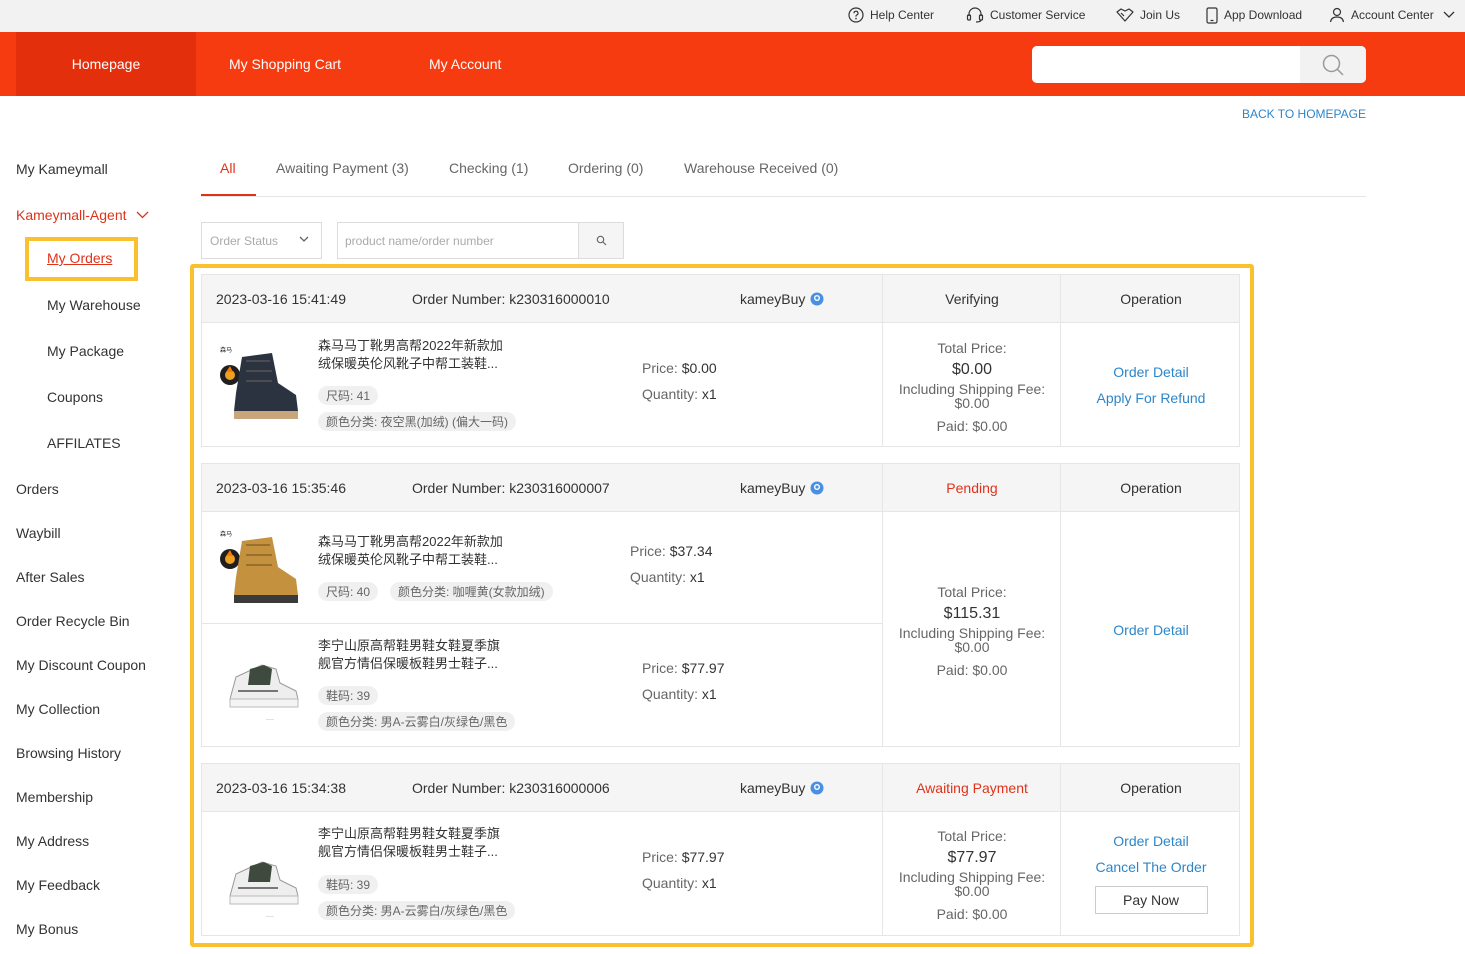  I want to click on question-circle-icon, so click(856, 15).